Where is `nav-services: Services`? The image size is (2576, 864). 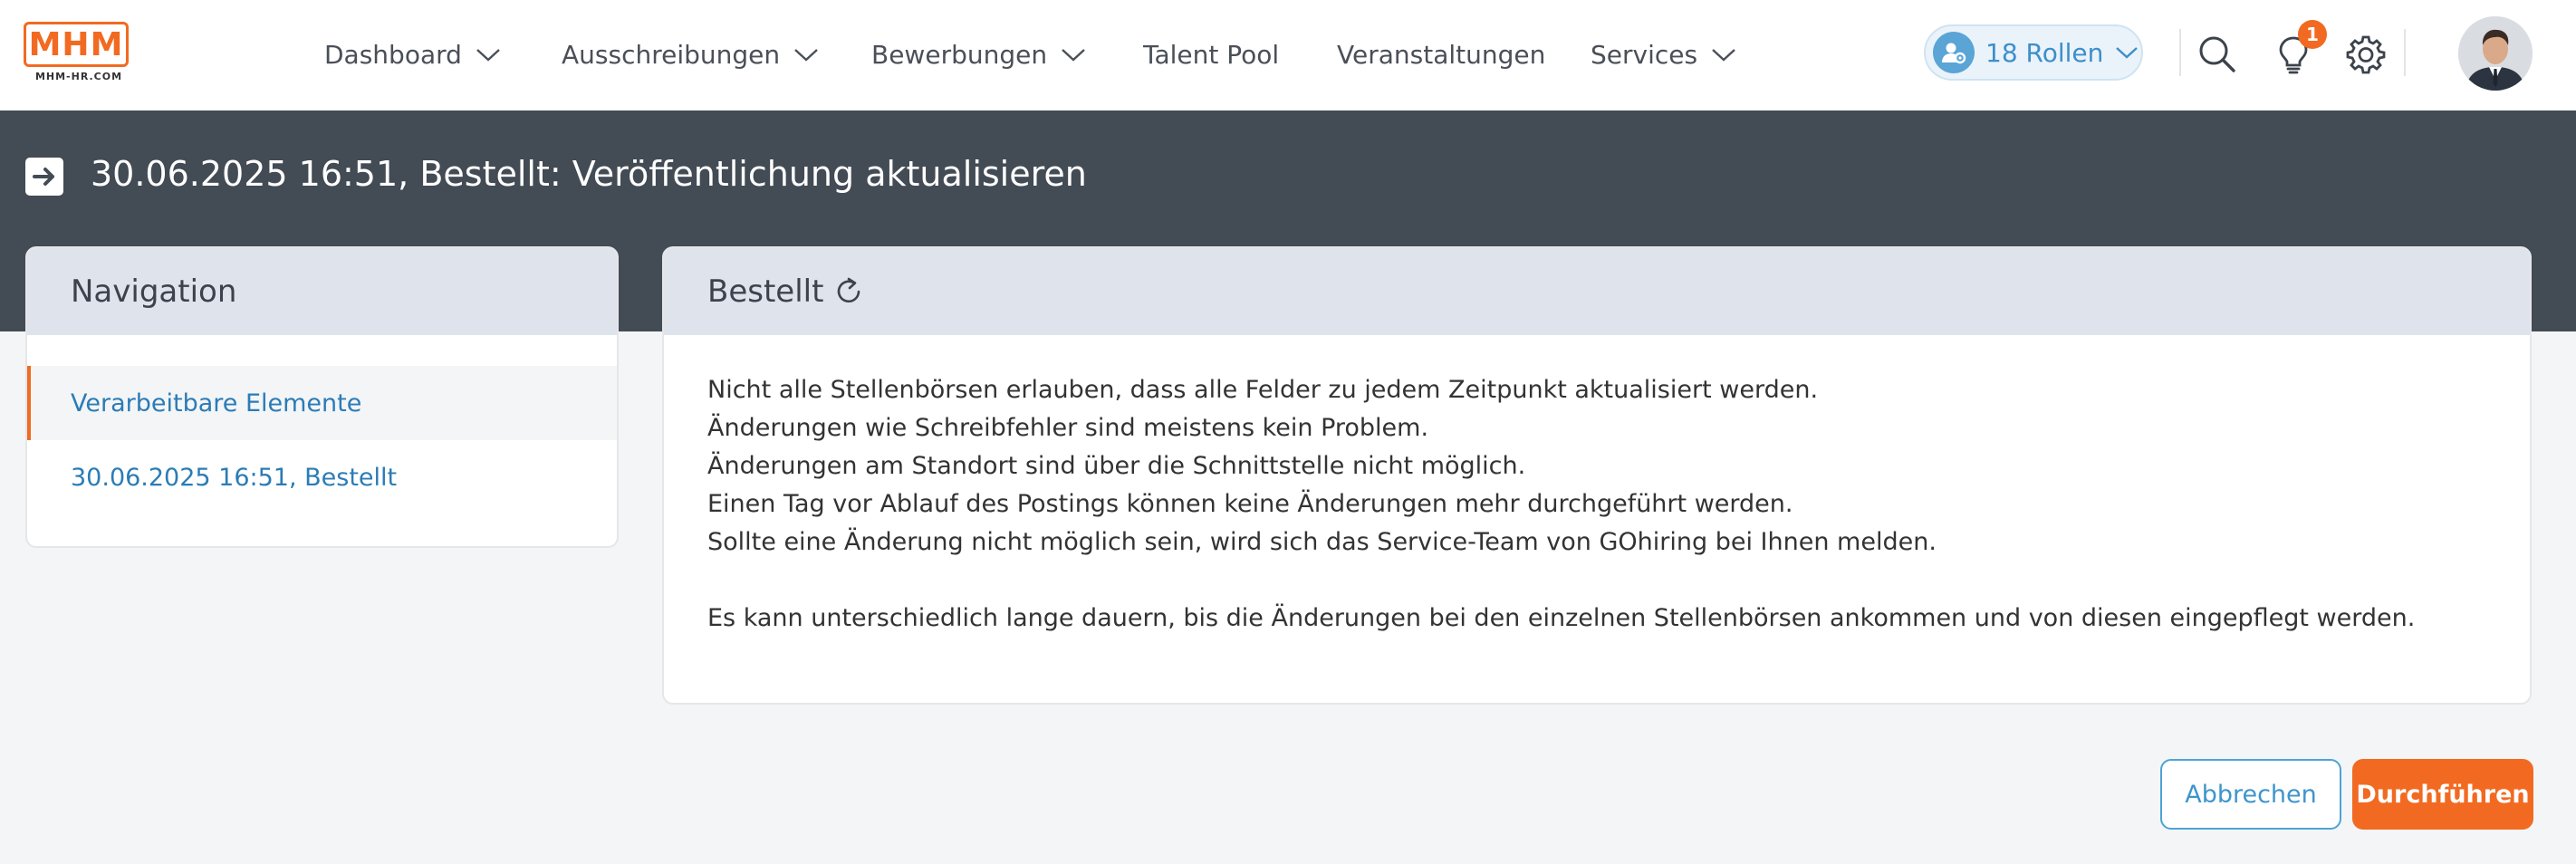 nav-services: Services is located at coordinates (1664, 54).